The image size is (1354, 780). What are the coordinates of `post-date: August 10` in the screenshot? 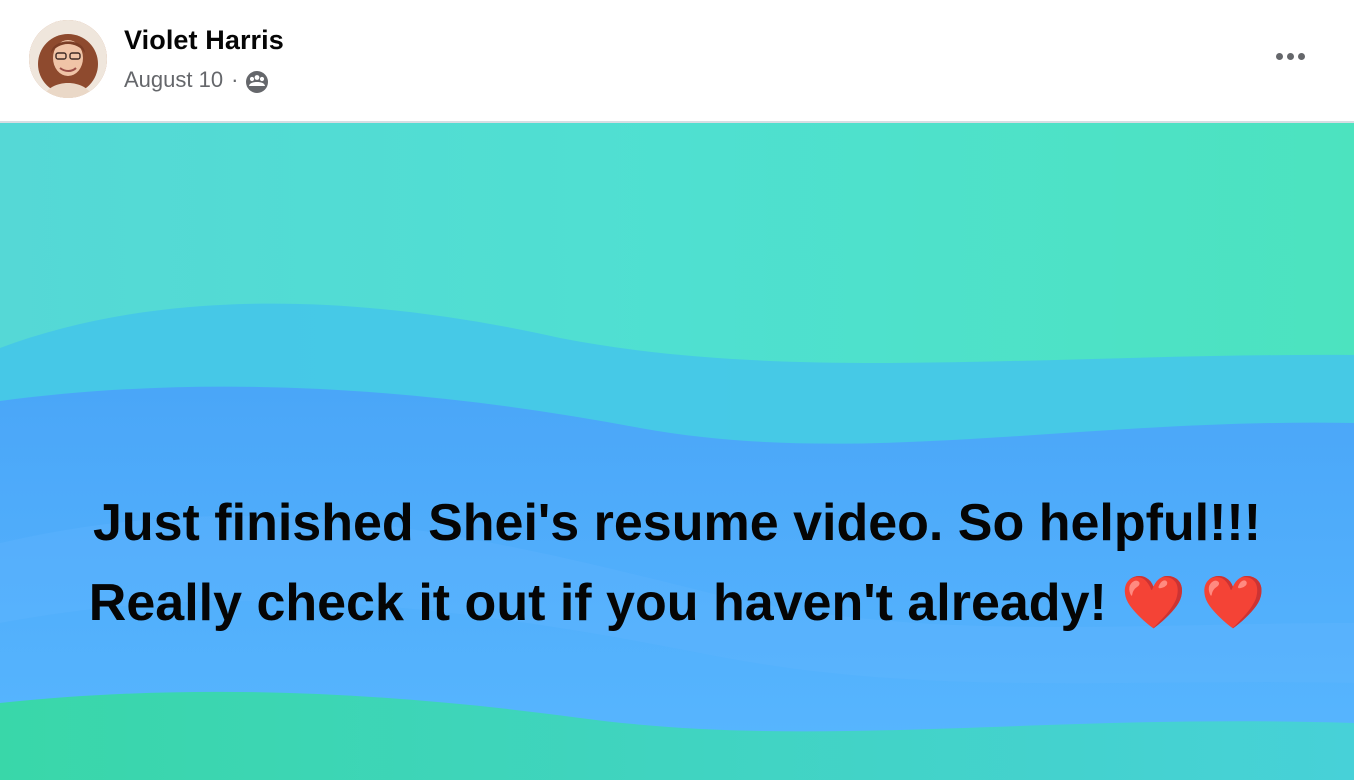 It's located at (173, 80).